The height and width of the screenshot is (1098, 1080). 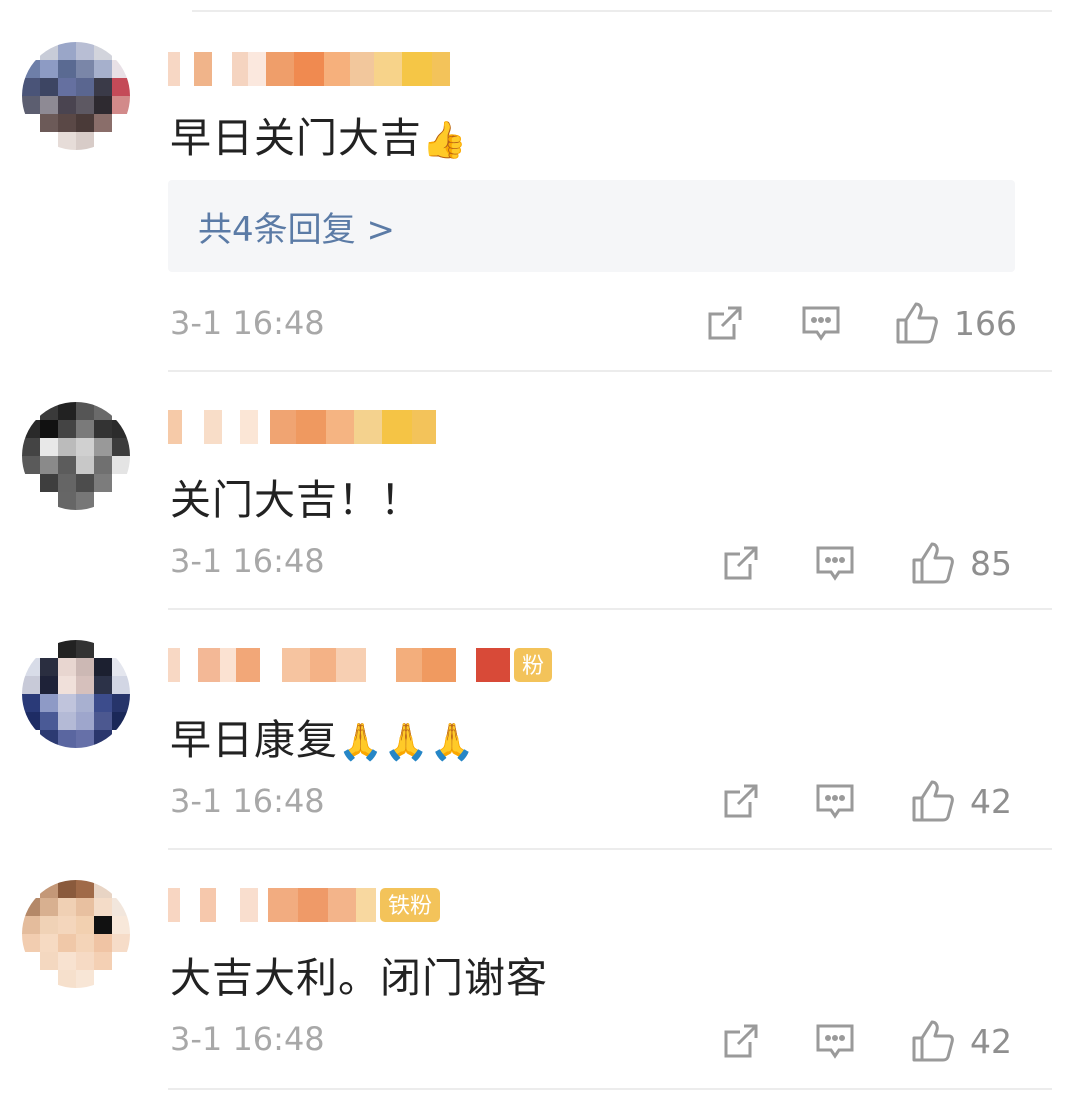 I want to click on comment-text: 关门大吉！！, so click(x=296, y=496).